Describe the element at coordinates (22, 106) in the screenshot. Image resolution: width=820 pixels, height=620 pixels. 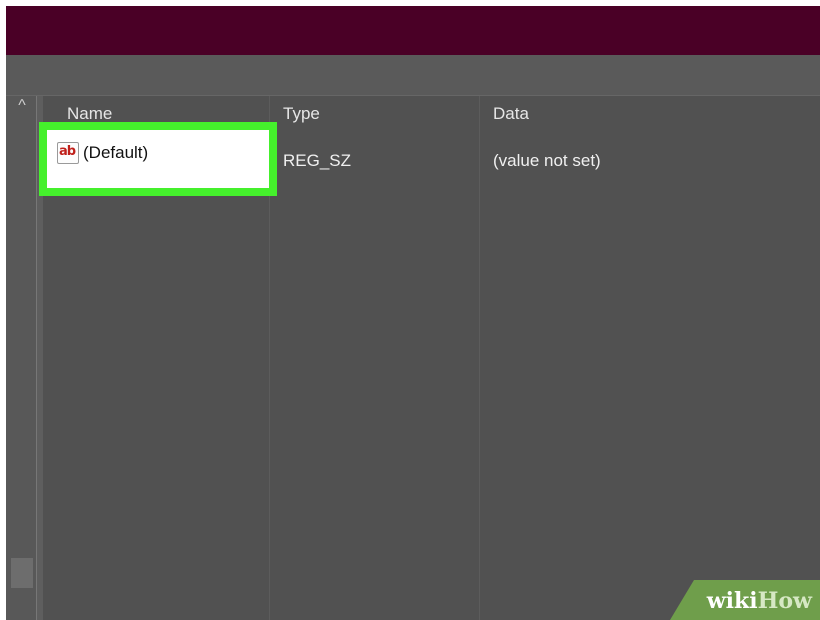
I see `scroll-up-arrow-icon: ^` at that location.